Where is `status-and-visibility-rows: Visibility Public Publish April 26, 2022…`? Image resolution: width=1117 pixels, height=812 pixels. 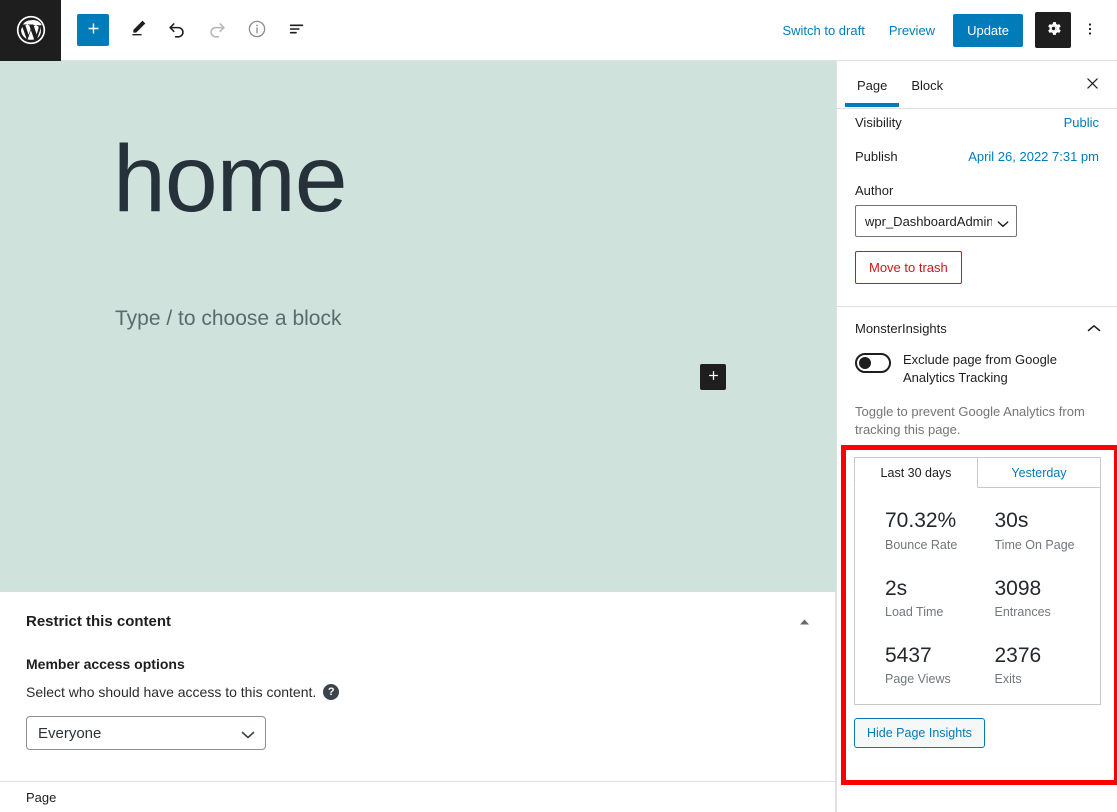
status-and-visibility-rows: Visibility Public Publish April 26, 2022… is located at coordinates (977, 139).